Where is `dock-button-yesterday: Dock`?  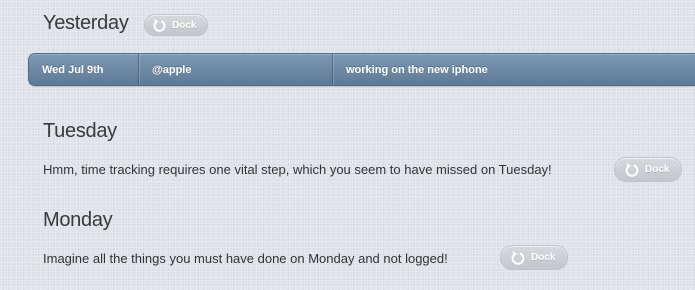
dock-button-yesterday: Dock is located at coordinates (176, 25).